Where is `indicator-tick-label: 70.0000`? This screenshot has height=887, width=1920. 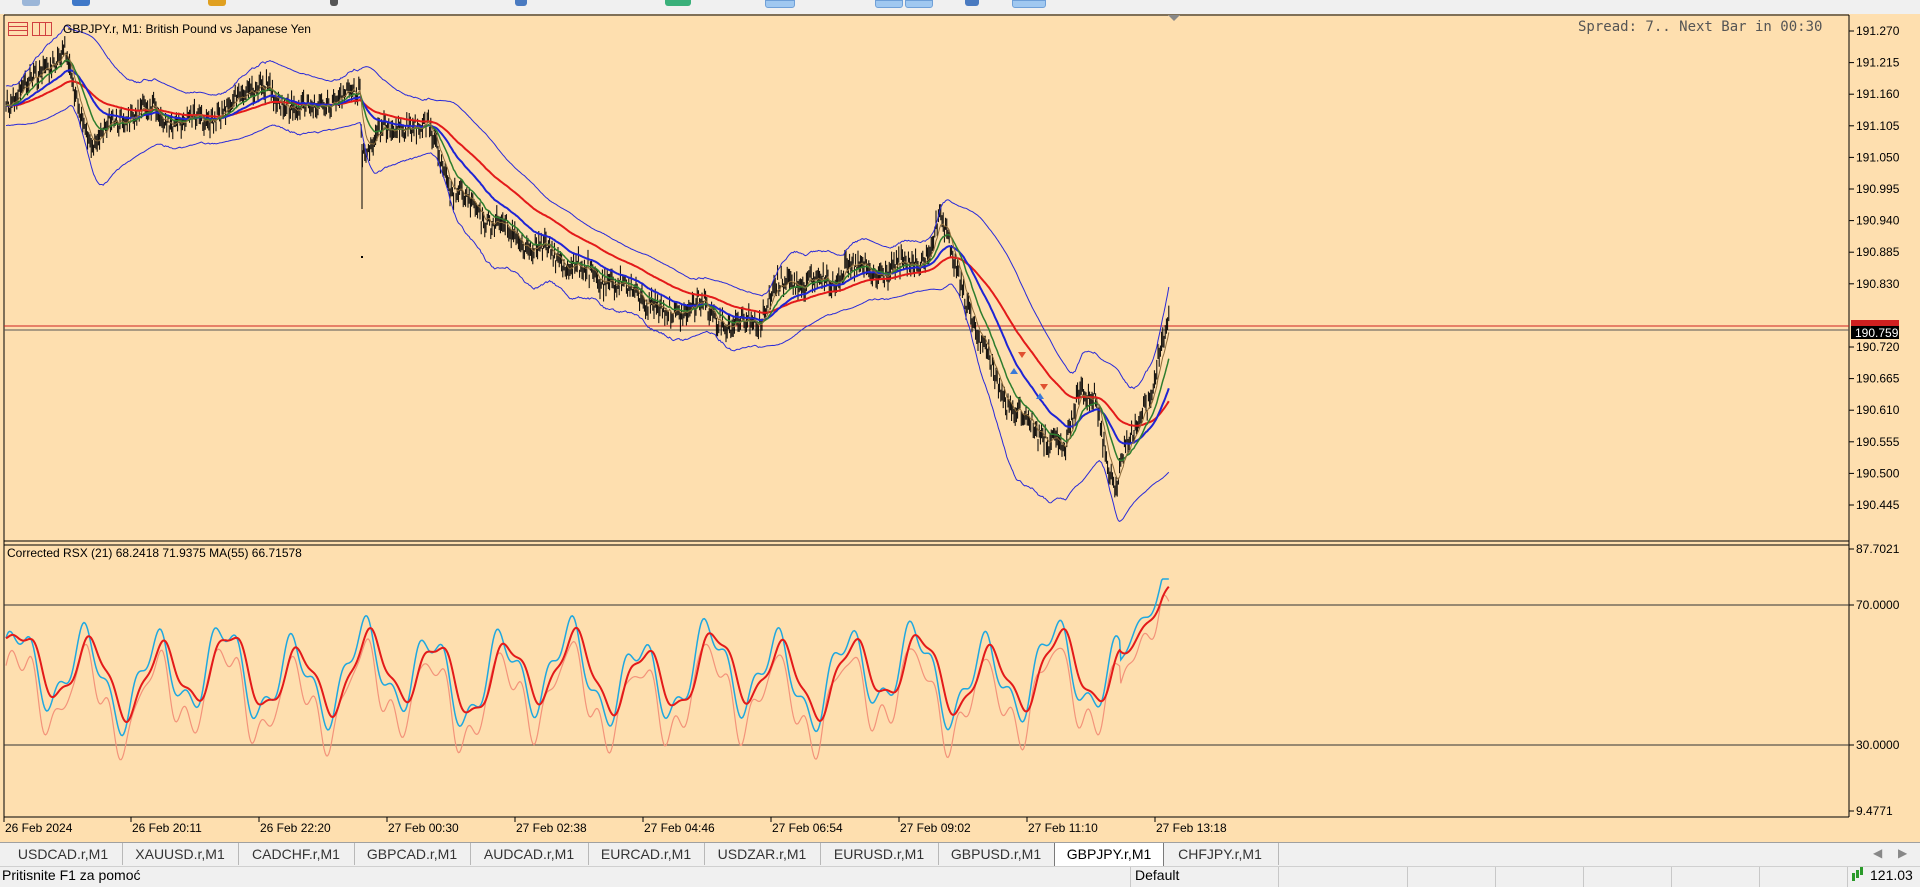 indicator-tick-label: 70.0000 is located at coordinates (1878, 605).